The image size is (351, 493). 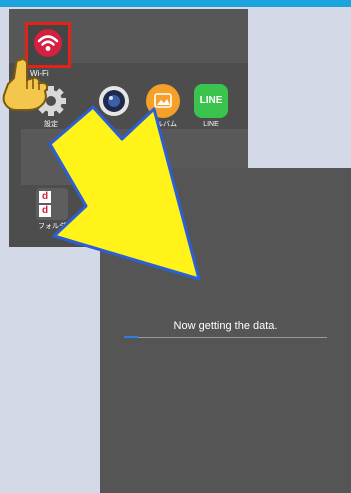 What do you see at coordinates (52, 226) in the screenshot?
I see `folder-label: フォルダ` at bounding box center [52, 226].